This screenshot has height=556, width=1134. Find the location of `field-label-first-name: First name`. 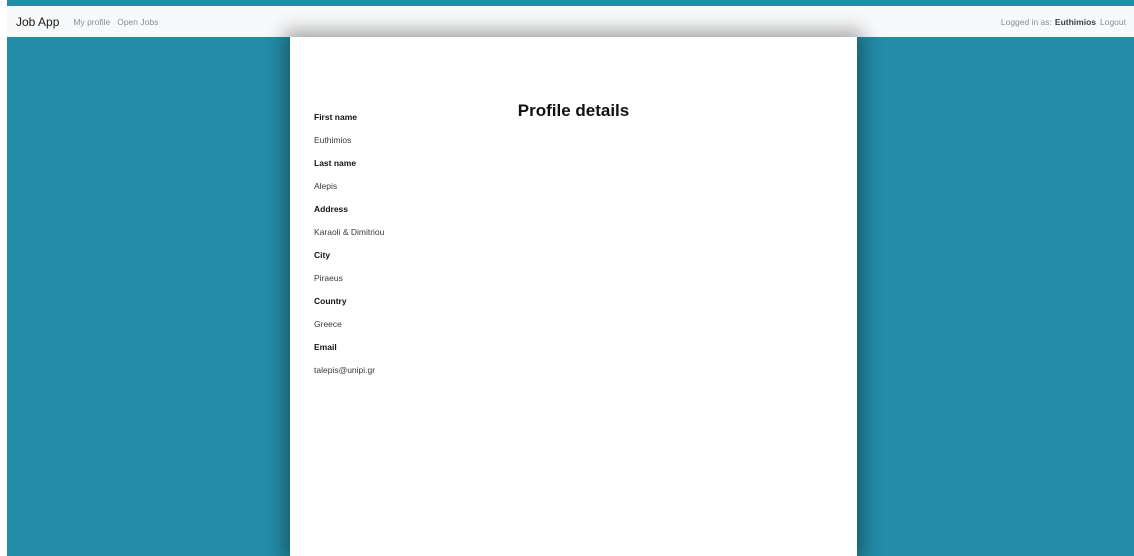

field-label-first-name: First name is located at coordinates (335, 117).